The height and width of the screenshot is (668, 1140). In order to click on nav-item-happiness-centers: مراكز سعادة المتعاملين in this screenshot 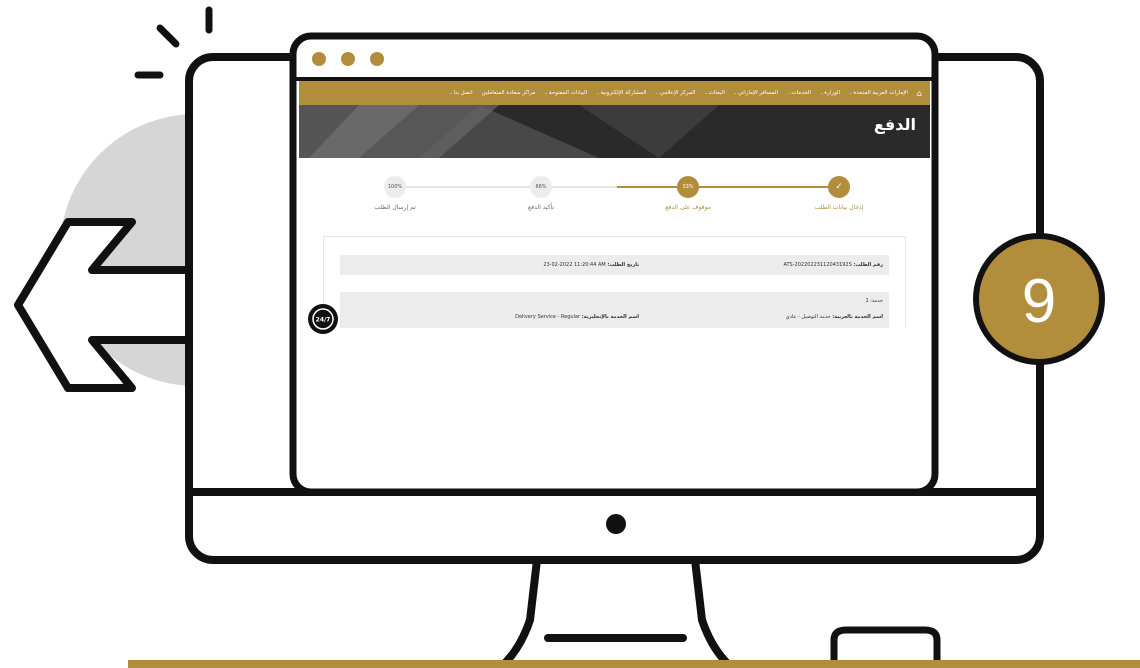, I will do `click(509, 93)`.